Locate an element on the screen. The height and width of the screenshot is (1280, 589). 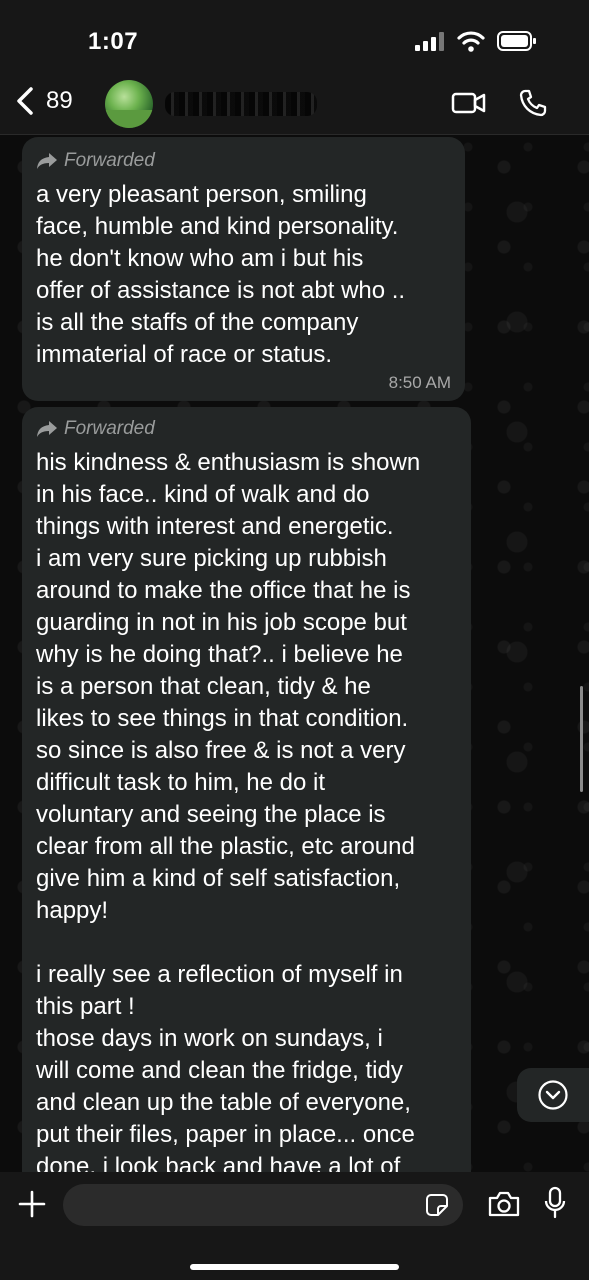
battery-icon is located at coordinates (516, 41).